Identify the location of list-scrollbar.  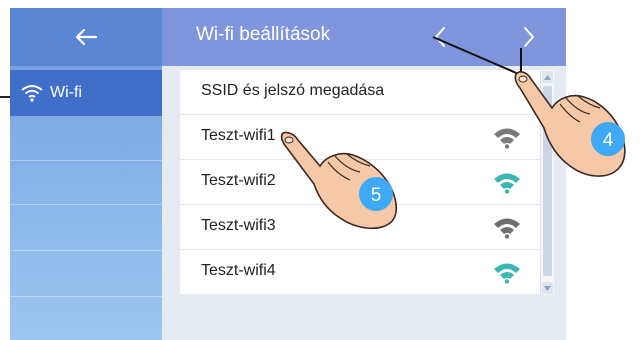
(547, 182).